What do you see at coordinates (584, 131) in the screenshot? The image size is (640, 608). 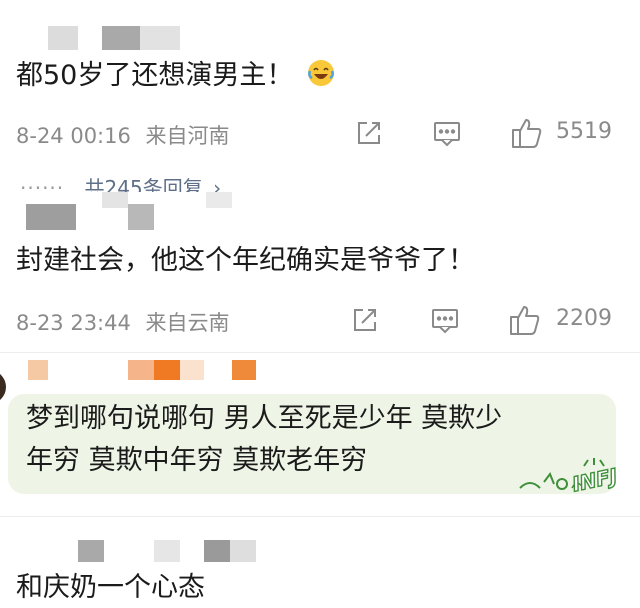 I see `like-count: 5519` at bounding box center [584, 131].